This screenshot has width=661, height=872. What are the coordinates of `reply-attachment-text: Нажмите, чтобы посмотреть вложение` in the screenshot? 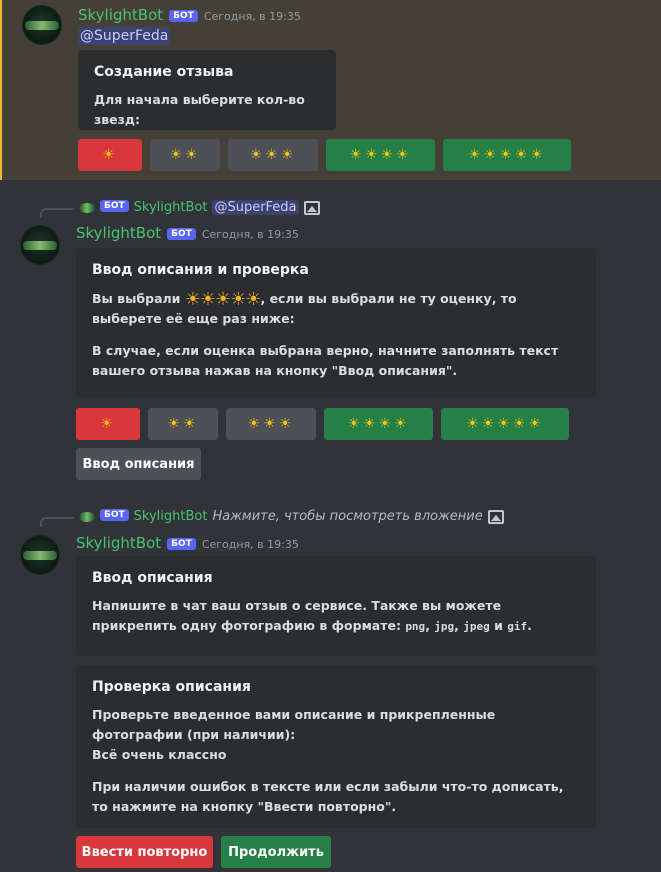 It's located at (347, 516).